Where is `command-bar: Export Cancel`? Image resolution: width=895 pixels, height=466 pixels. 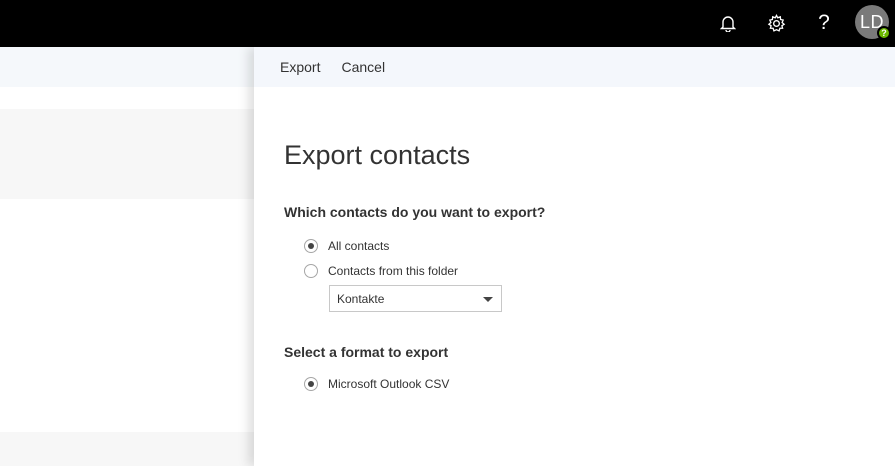
command-bar: Export Cancel is located at coordinates (574, 67).